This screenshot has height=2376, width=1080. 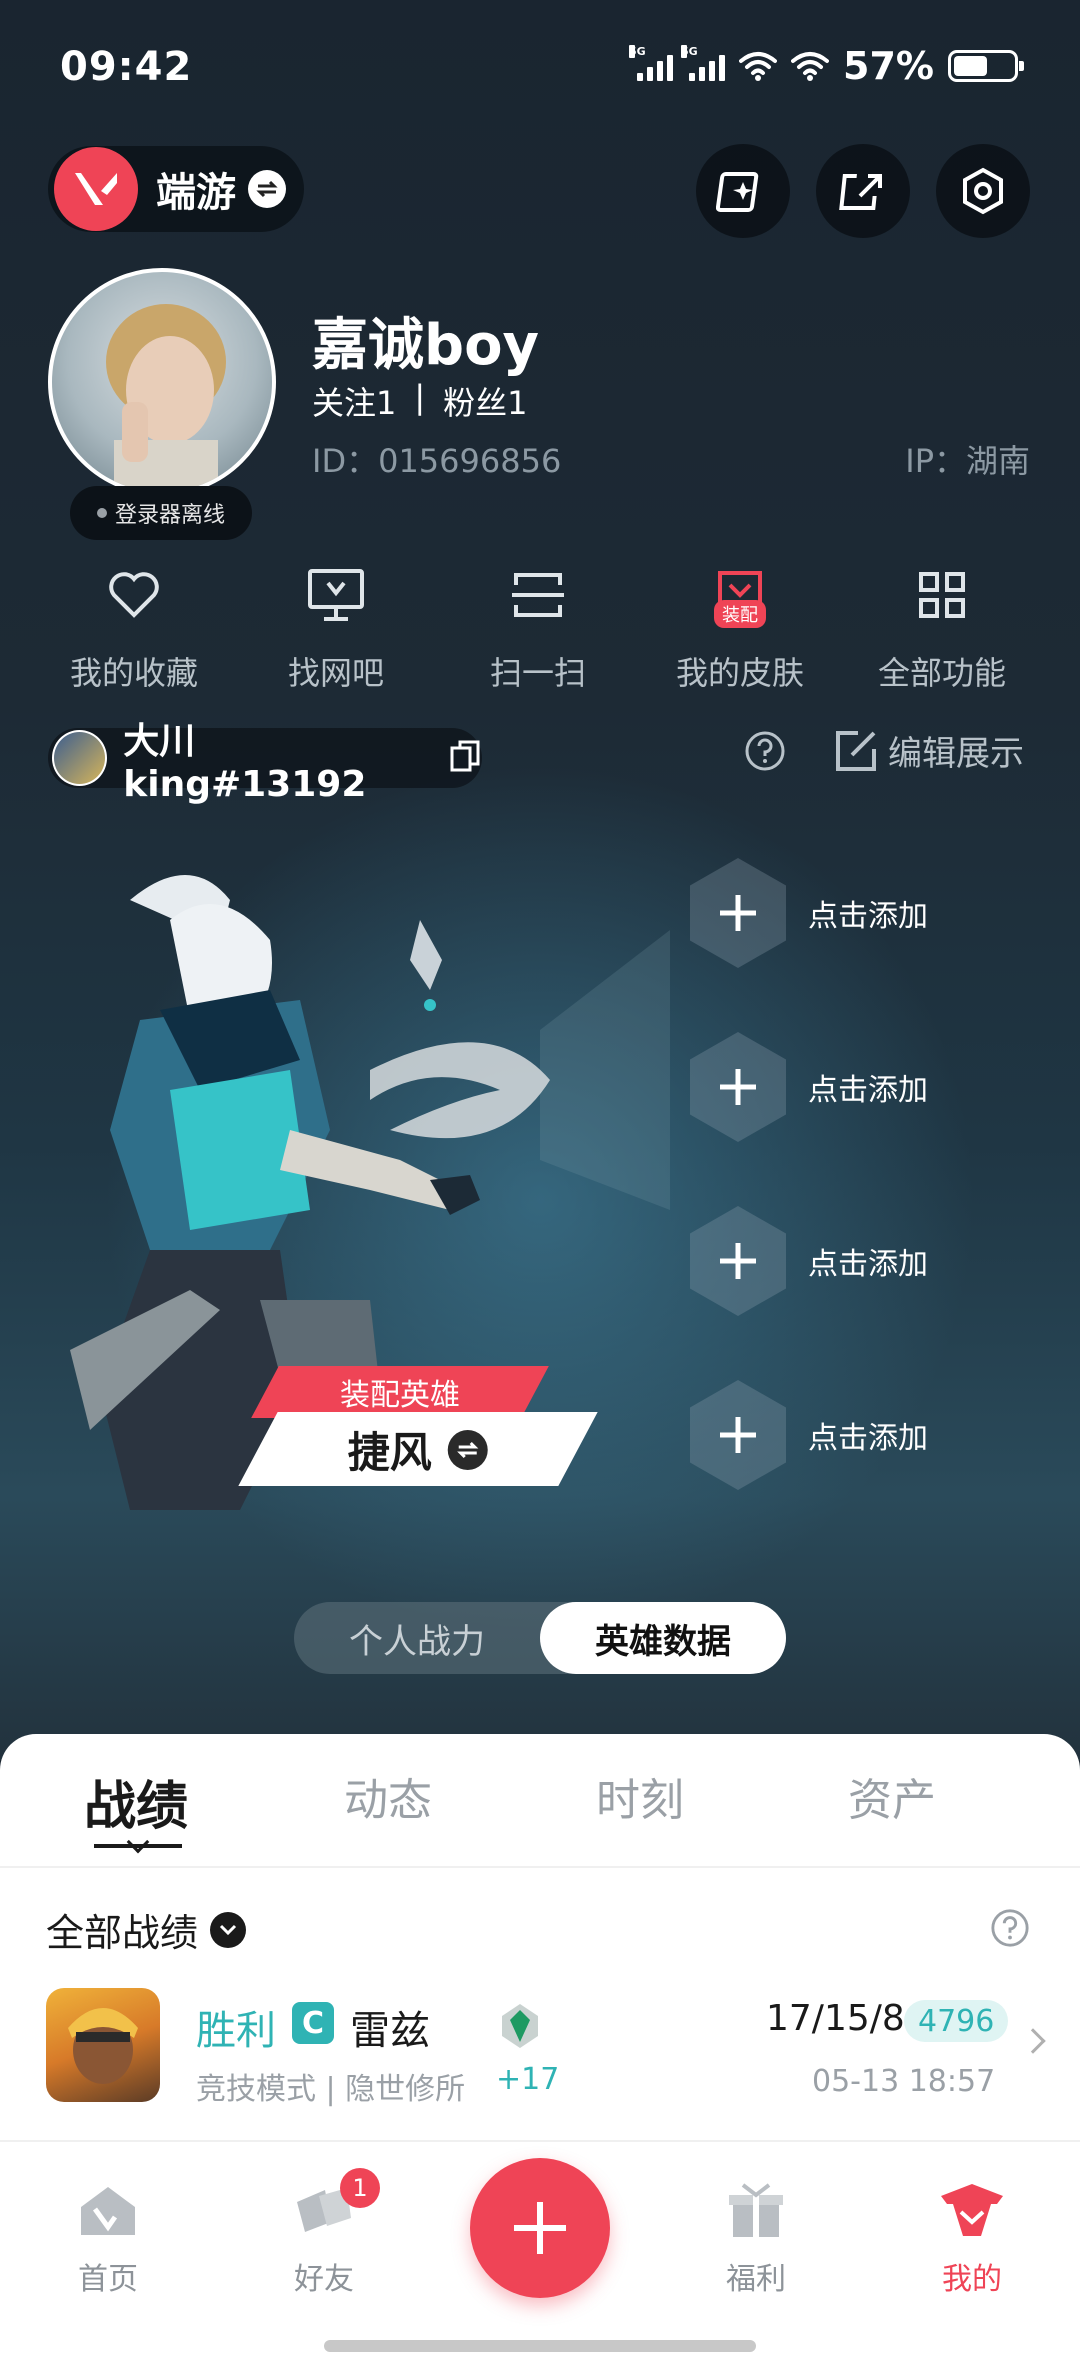 I want to click on game-account-pill: 大川king#13192, so click(x=265, y=763).